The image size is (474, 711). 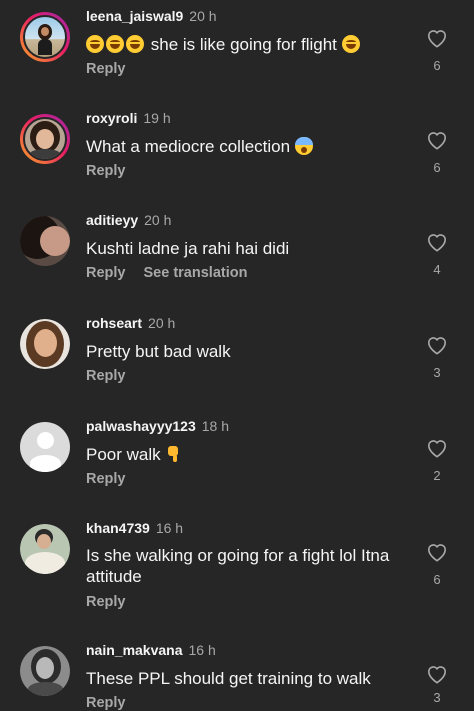 I want to click on comment-meta: aditieyy 20 h, so click(x=128, y=220).